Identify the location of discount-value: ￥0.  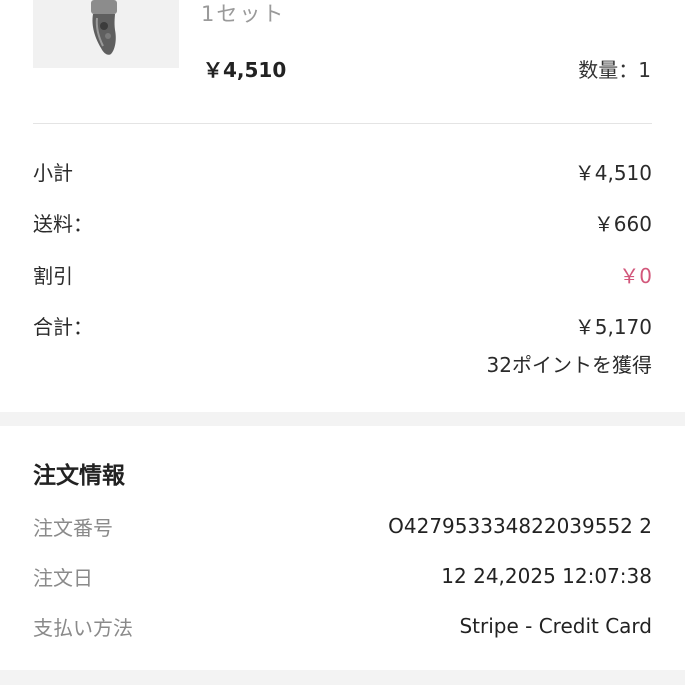
(635, 275).